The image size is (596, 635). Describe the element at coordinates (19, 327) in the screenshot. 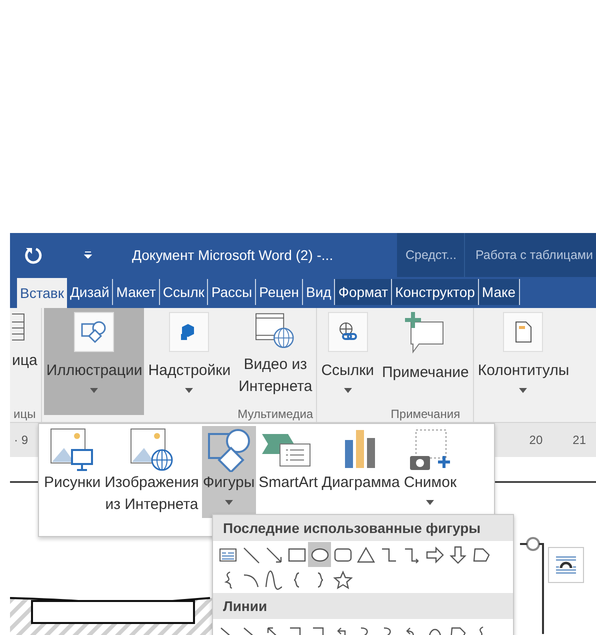

I see `table-icon` at that location.